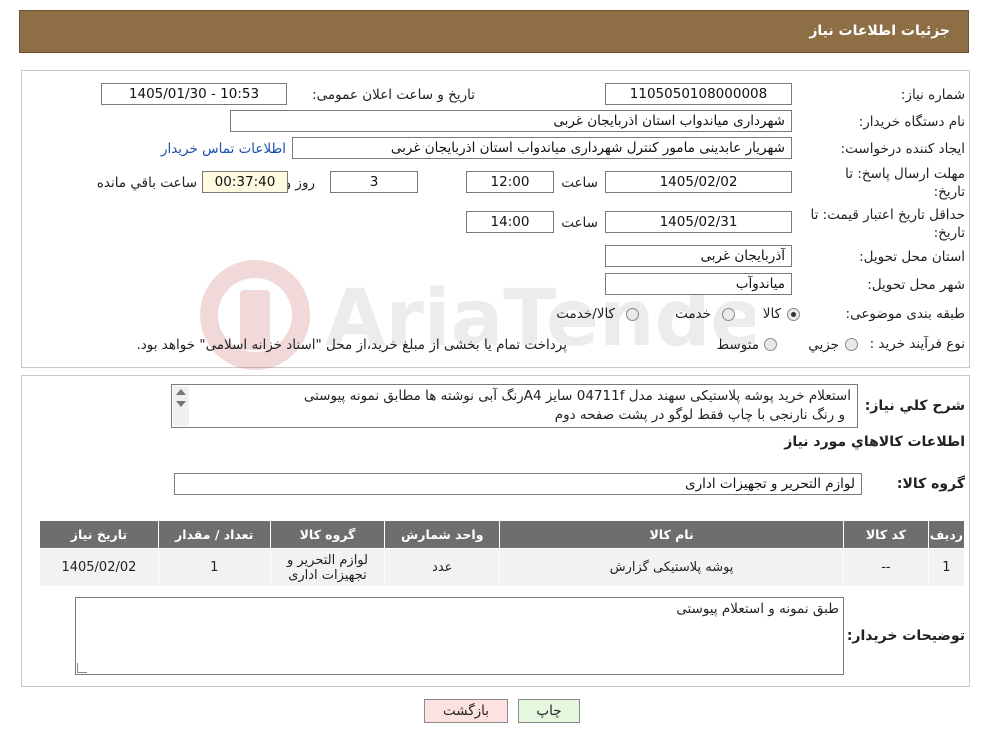  Describe the element at coordinates (693, 314) in the screenshot. I see `category-option-service: خدمت` at that location.